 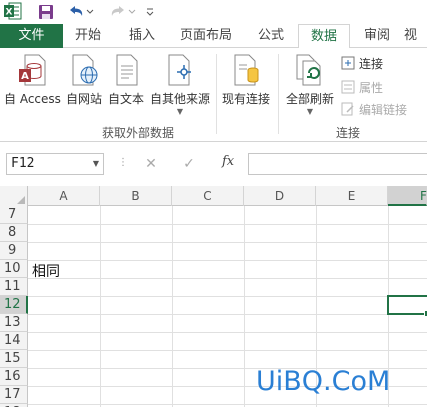 What do you see at coordinates (123, 162) in the screenshot?
I see `formula-bar-grip-icon: ⋮` at bounding box center [123, 162].